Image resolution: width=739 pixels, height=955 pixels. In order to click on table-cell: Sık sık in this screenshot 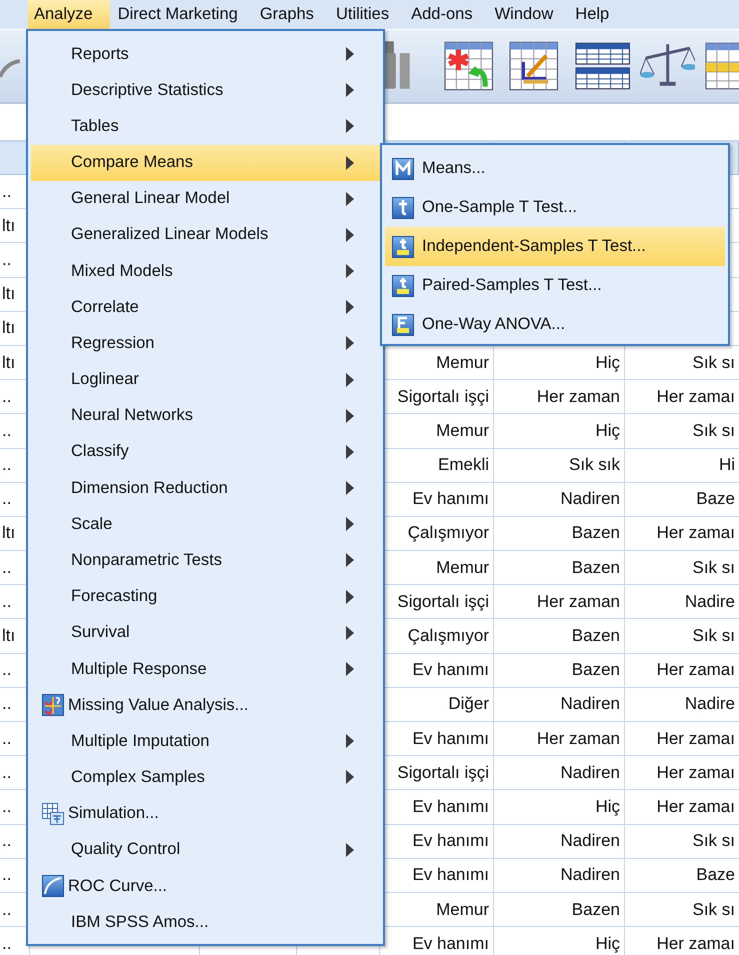, I will do `click(594, 465)`.